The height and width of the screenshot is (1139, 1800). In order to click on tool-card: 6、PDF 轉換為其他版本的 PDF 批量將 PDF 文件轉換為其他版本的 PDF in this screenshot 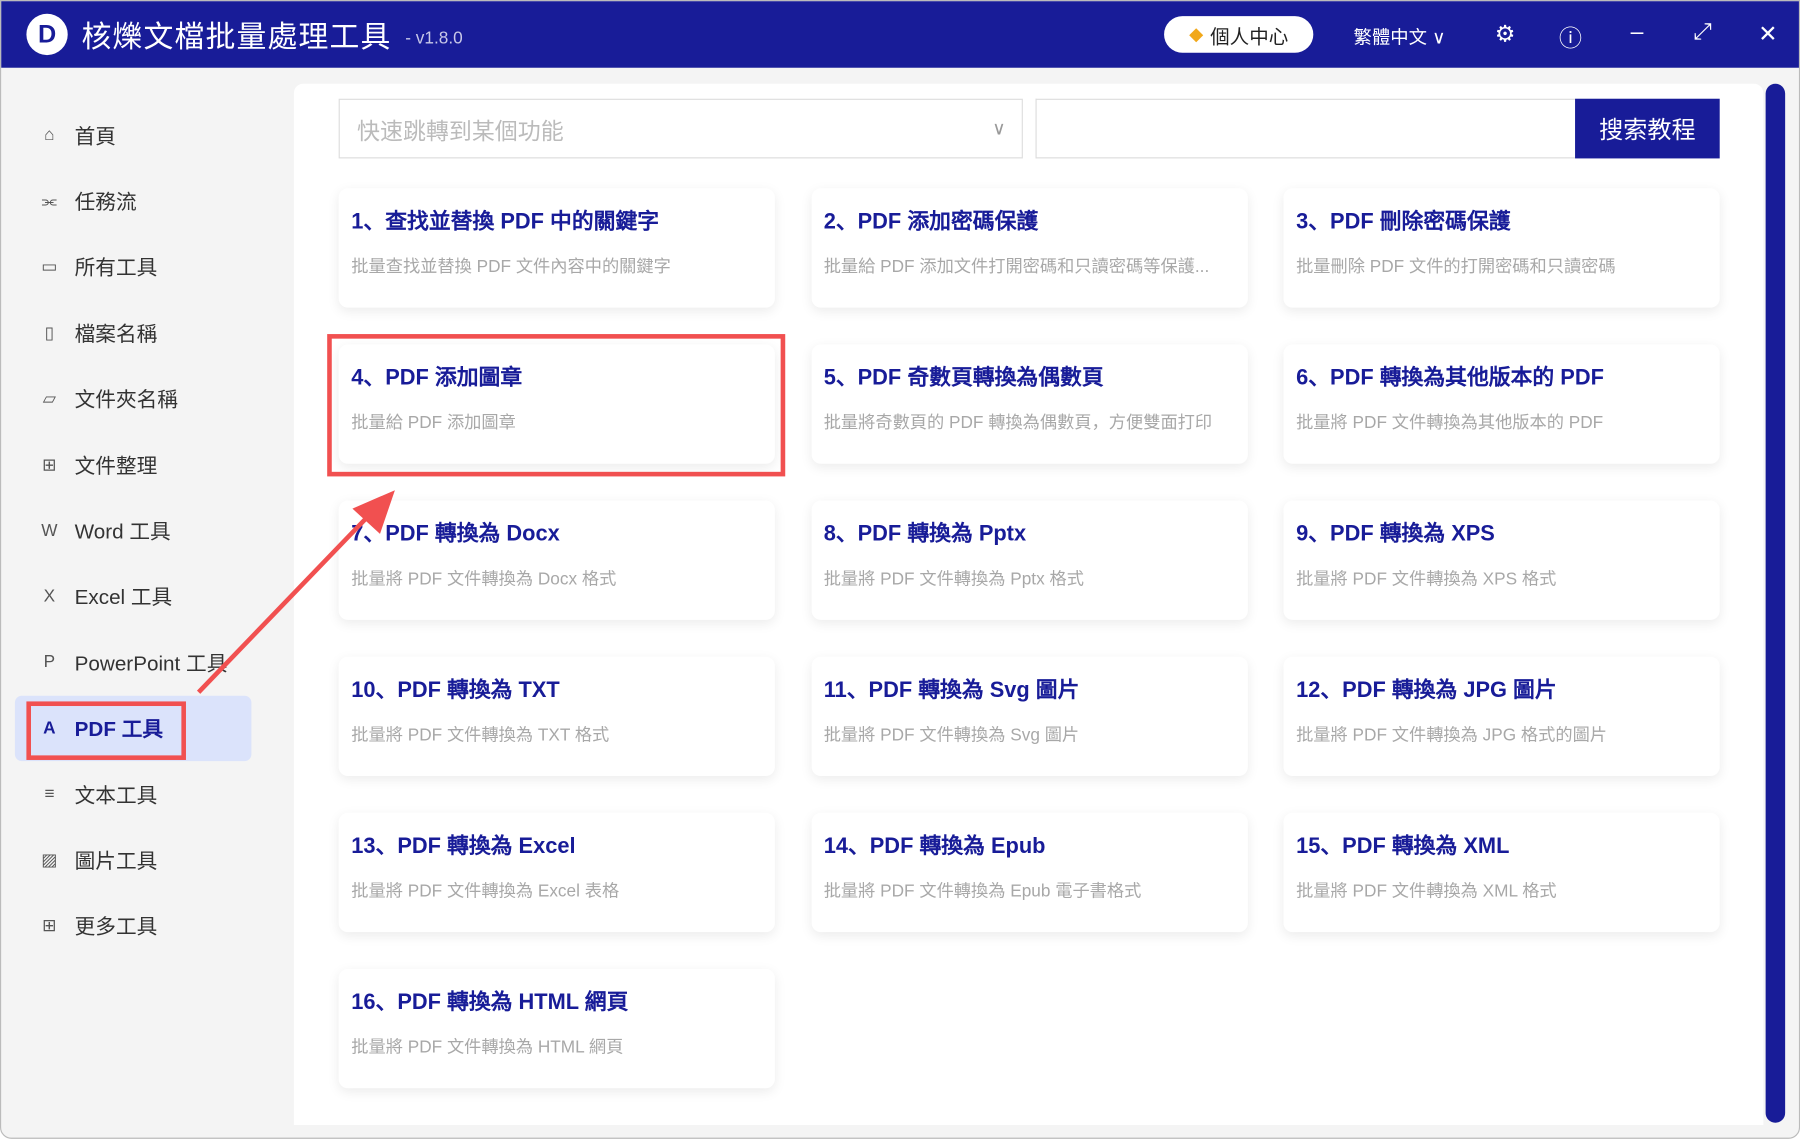, I will do `click(1501, 404)`.